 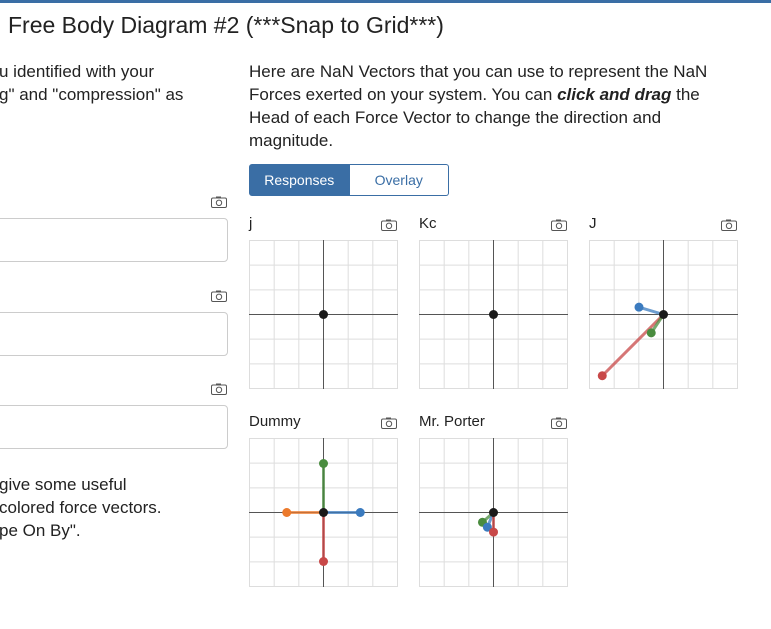 I want to click on left-instructions-line-1: u identified with your, so click(x=77, y=71).